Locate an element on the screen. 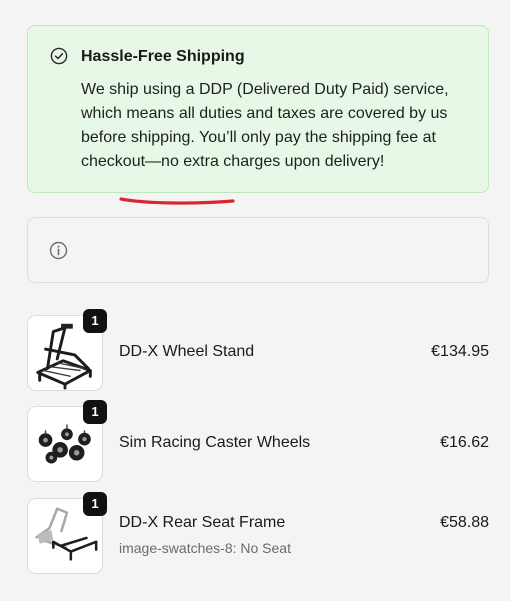 The image size is (510, 601). item-variant: image-swatches-8: No Seat is located at coordinates (205, 548).